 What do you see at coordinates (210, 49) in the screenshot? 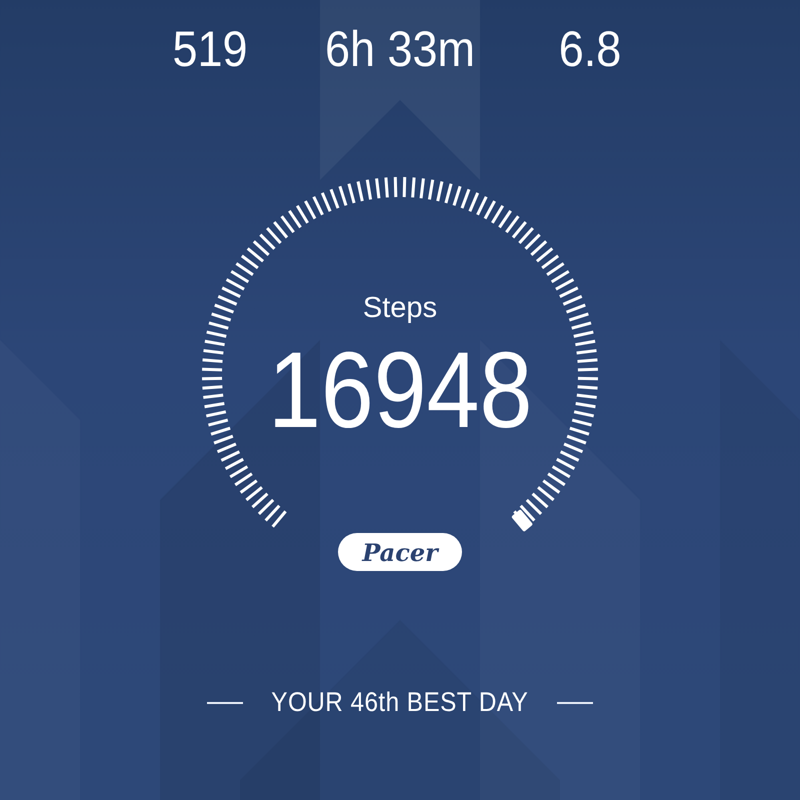
I see `stat-value: 519` at bounding box center [210, 49].